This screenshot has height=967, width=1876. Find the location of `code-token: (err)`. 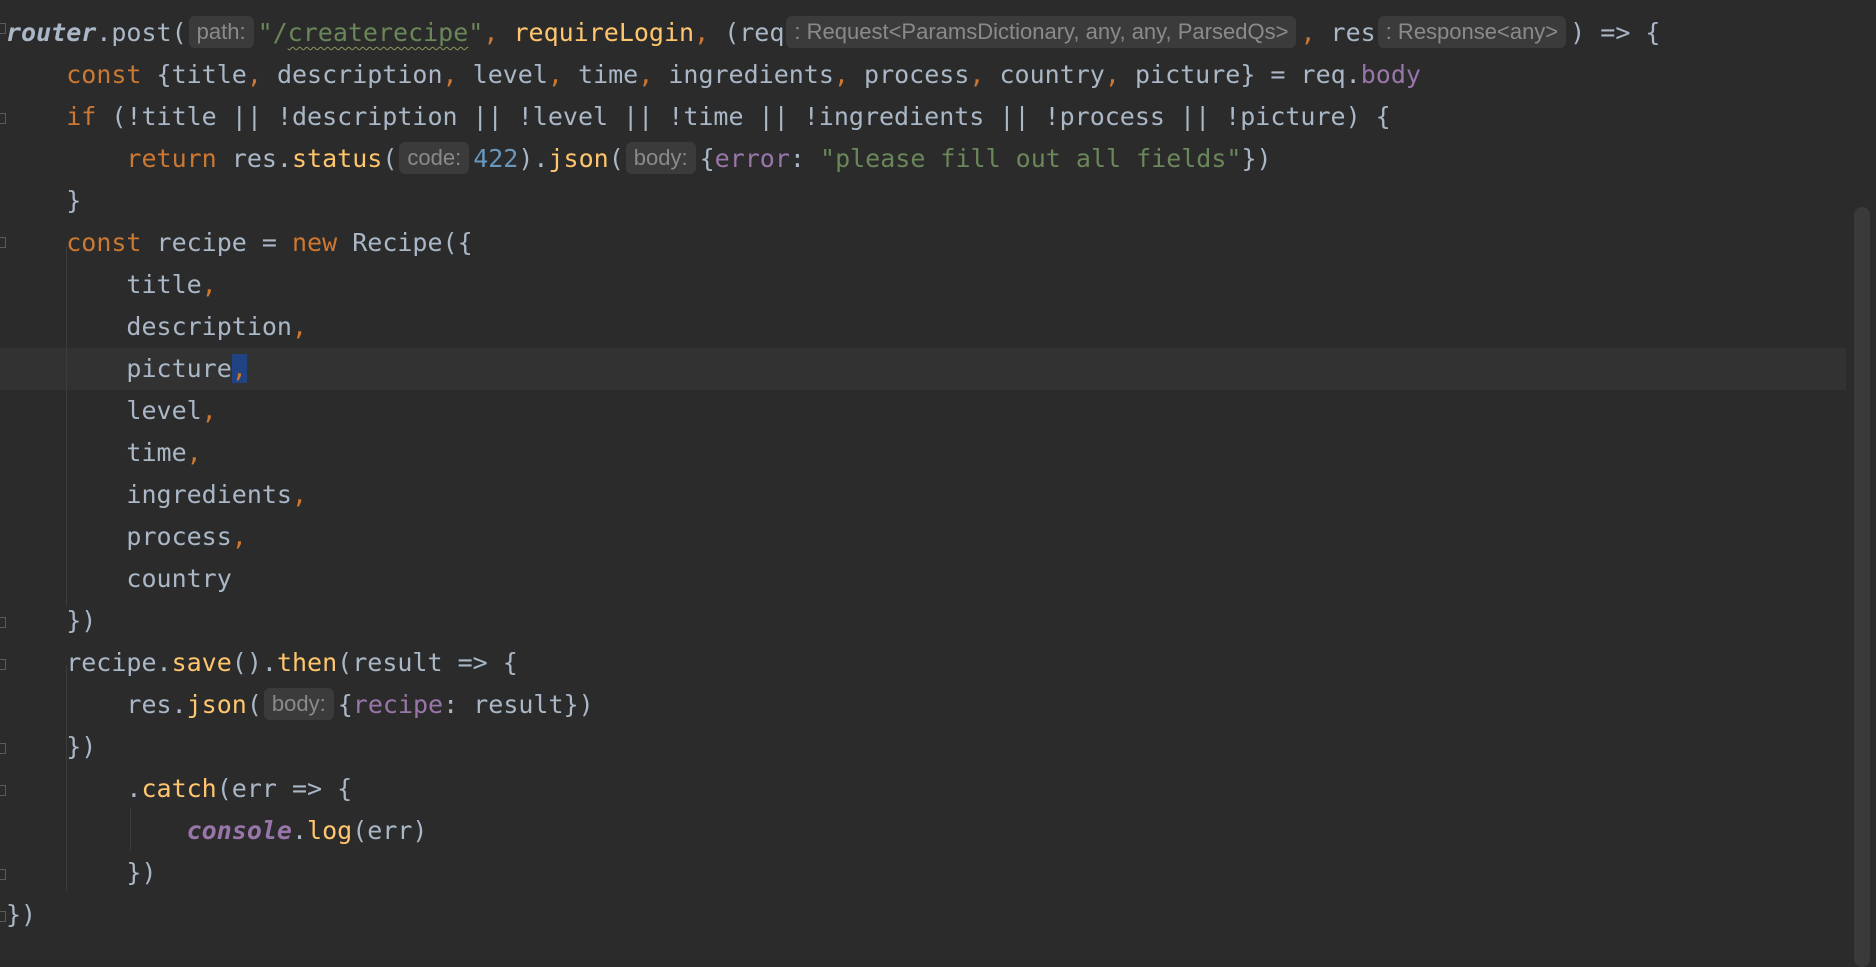

code-token: (err) is located at coordinates (390, 830).